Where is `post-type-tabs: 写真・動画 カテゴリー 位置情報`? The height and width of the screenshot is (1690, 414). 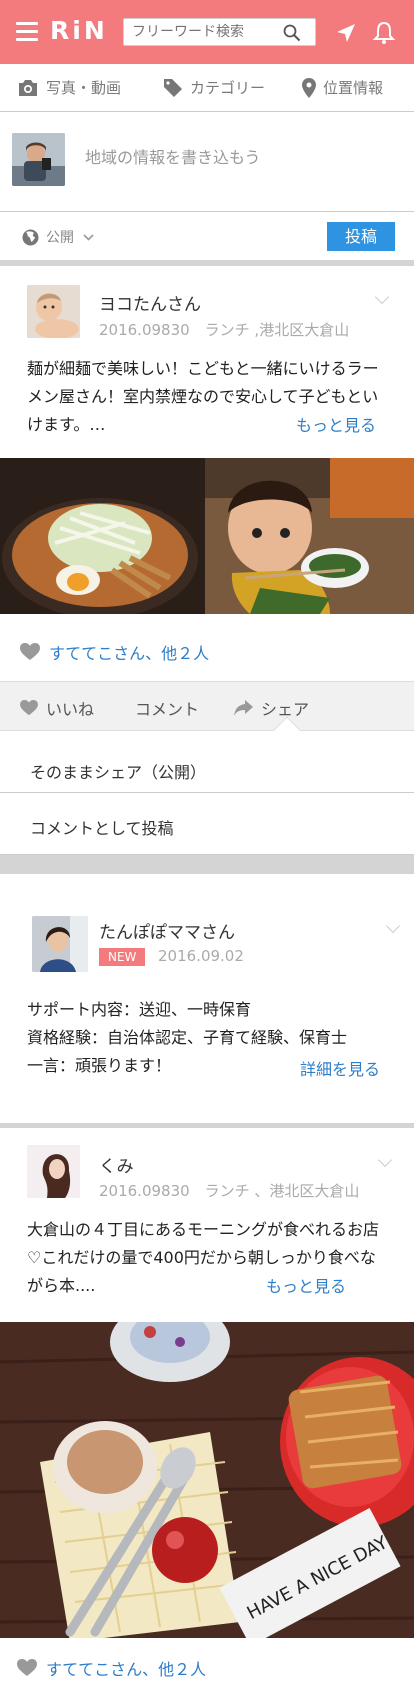
post-type-tabs: 写真・動画 カテゴリー 位置情報 is located at coordinates (207, 88).